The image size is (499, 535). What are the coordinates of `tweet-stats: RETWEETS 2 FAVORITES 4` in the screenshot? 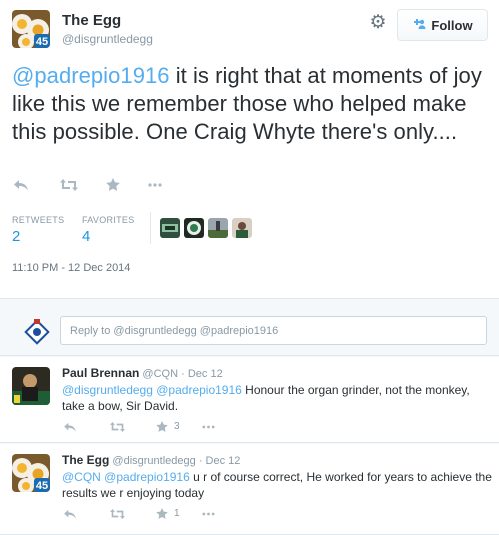 It's located at (250, 229).